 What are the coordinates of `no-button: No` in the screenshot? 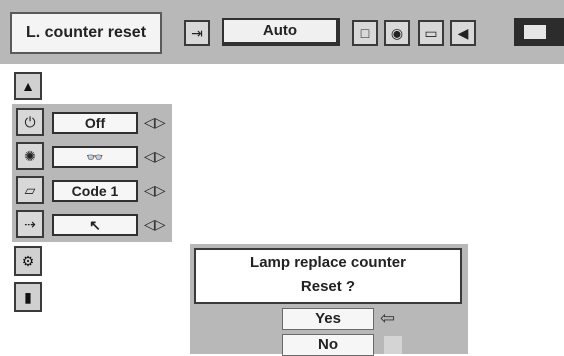 It's located at (328, 345).